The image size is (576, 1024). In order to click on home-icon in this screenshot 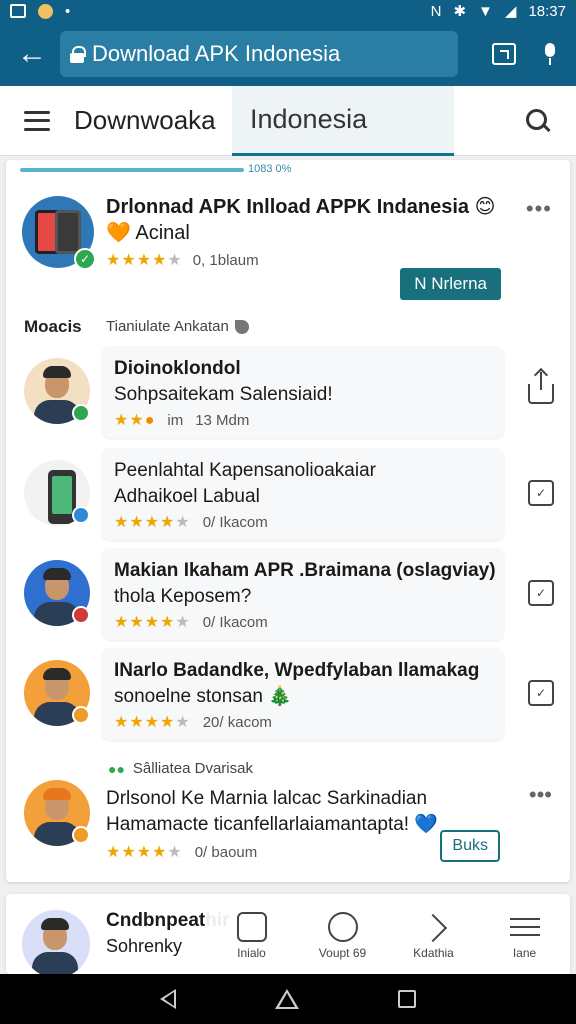, I will do `click(251, 927)`.